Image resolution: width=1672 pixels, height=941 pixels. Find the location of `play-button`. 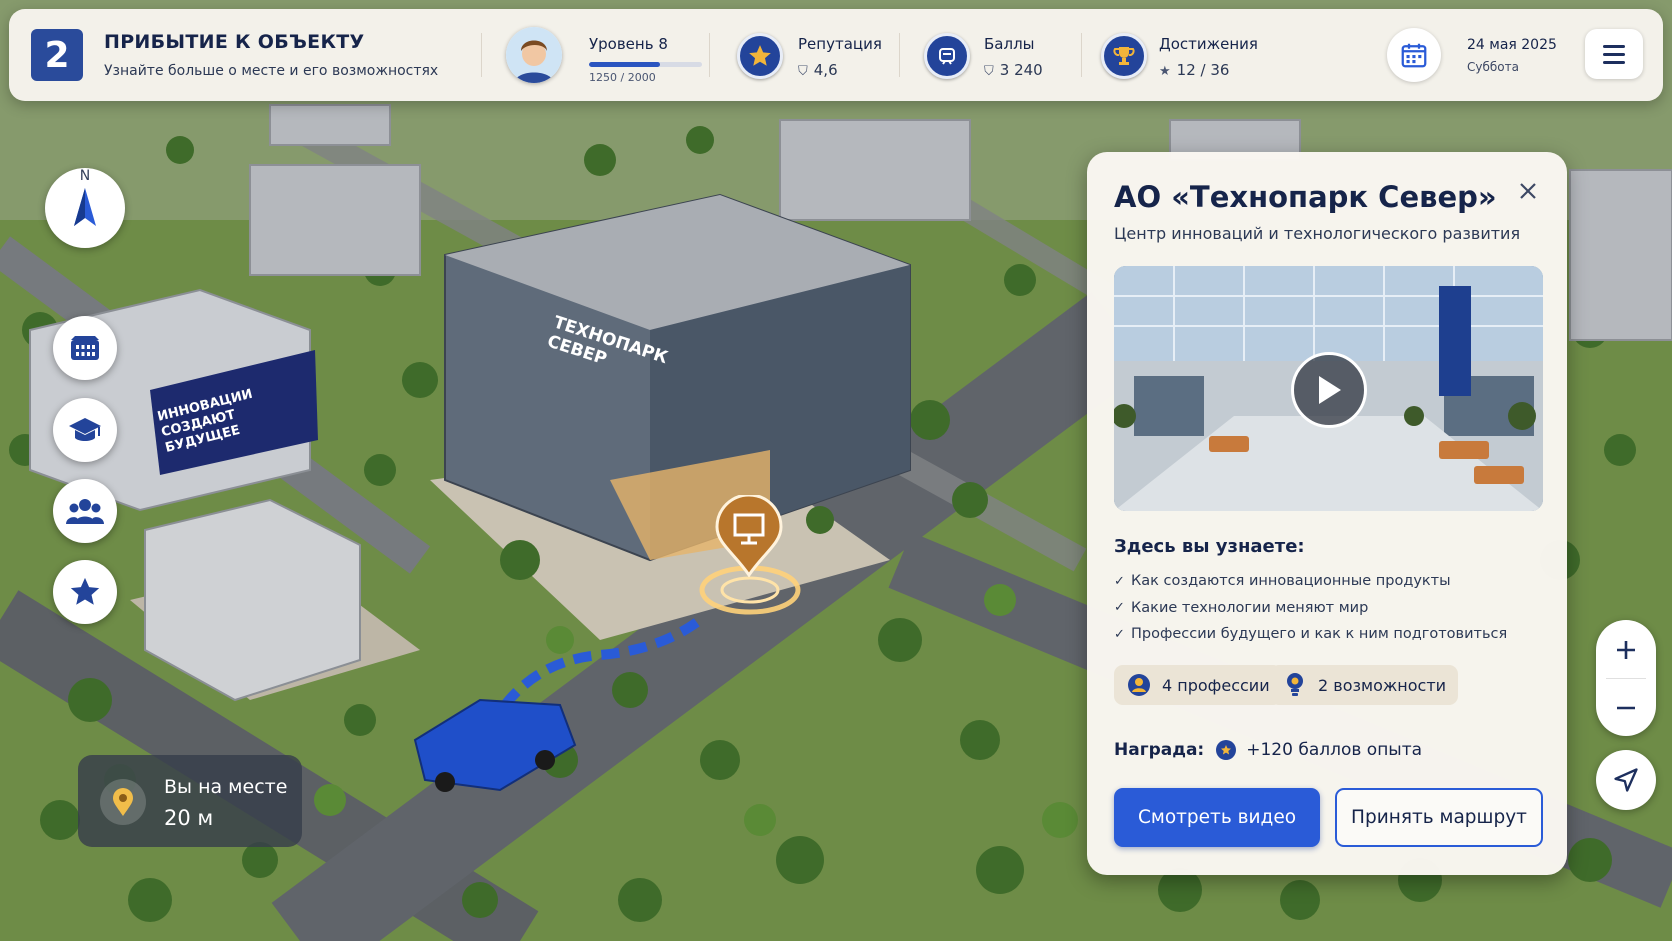

play-button is located at coordinates (1329, 390).